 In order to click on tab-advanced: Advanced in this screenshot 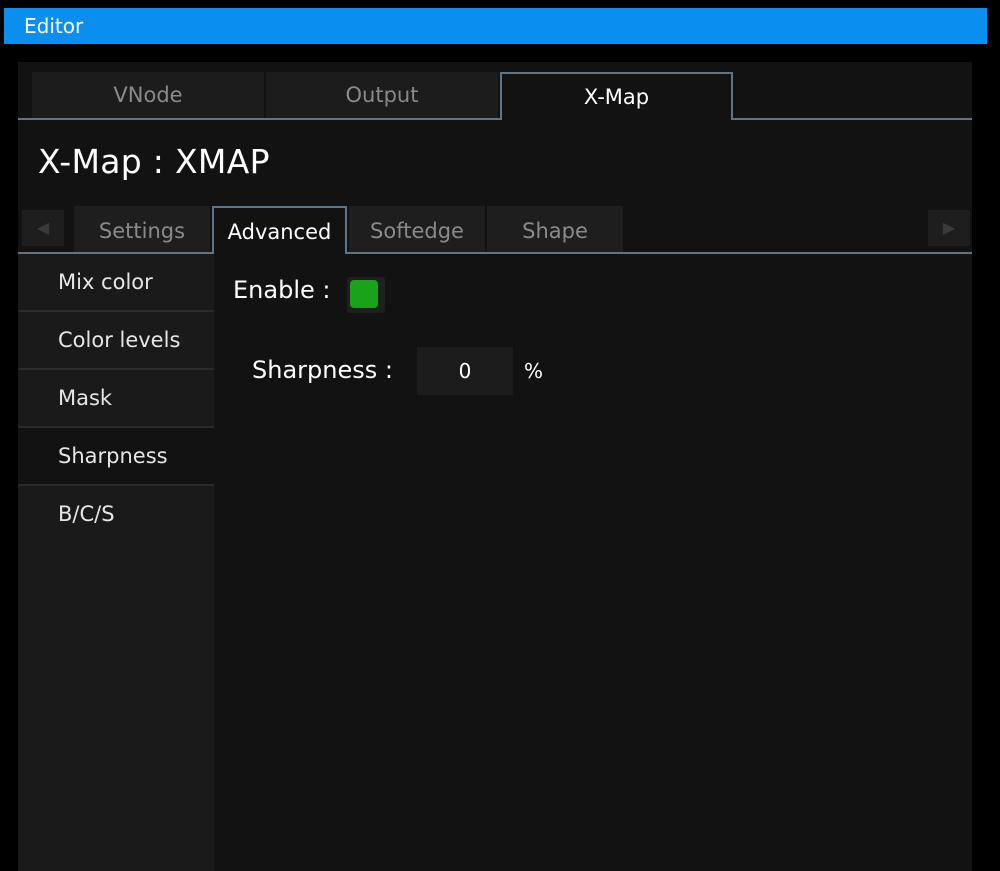, I will do `click(279, 231)`.